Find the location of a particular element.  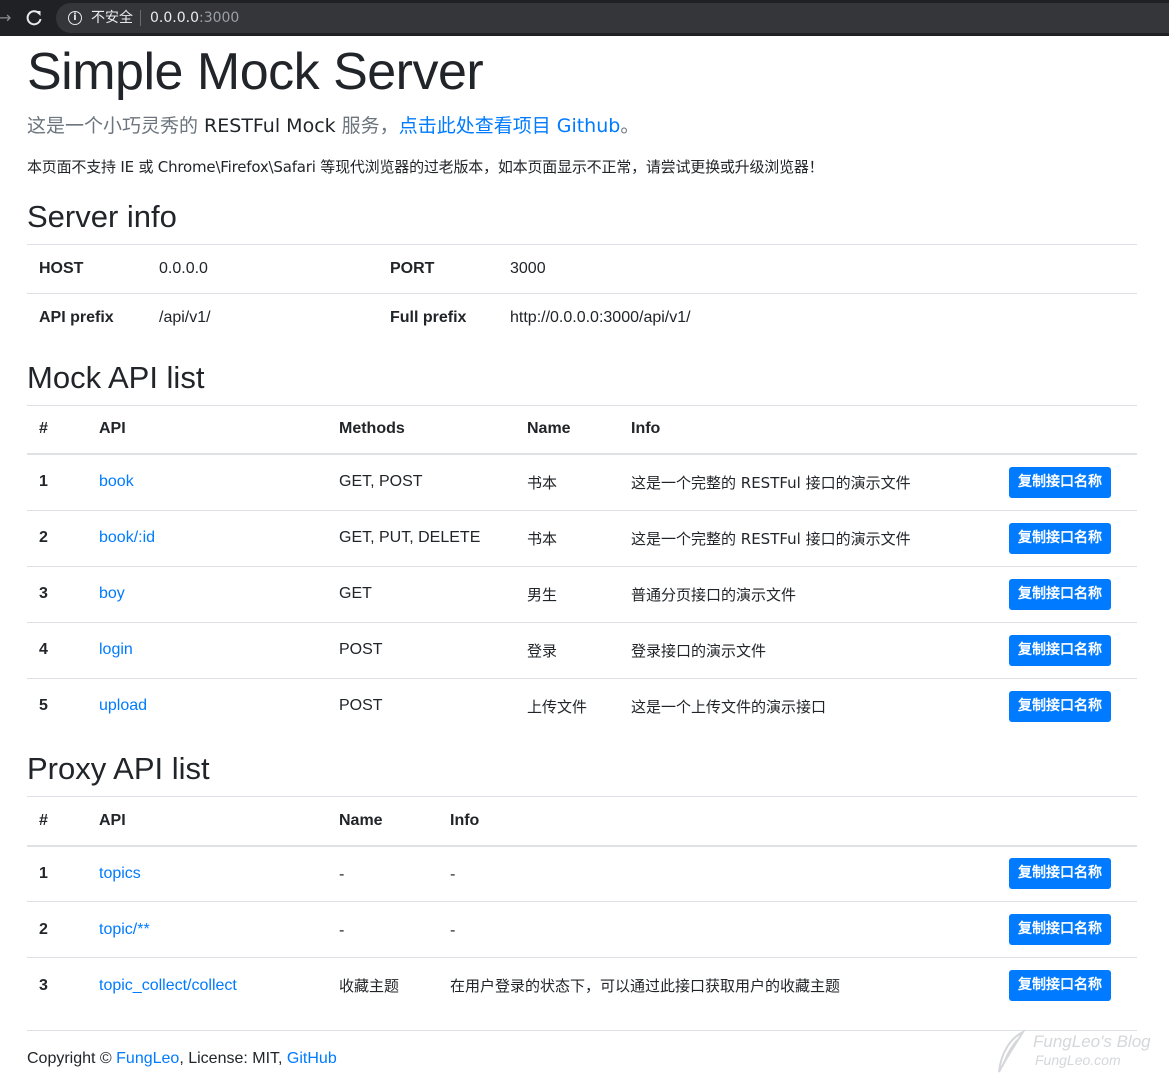

url-host: 0.0.0.0 is located at coordinates (174, 18).